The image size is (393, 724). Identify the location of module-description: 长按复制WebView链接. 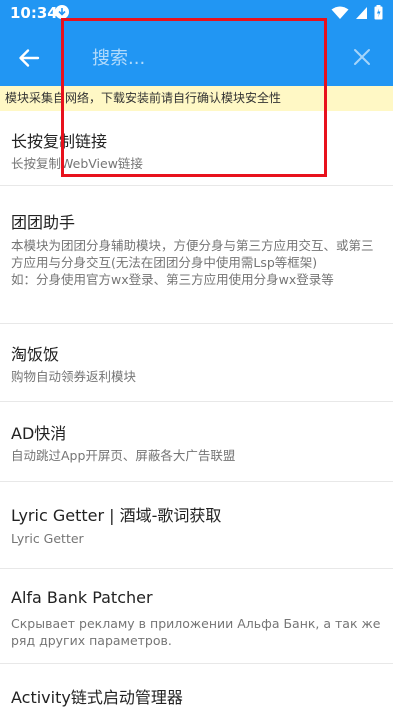
(77, 163).